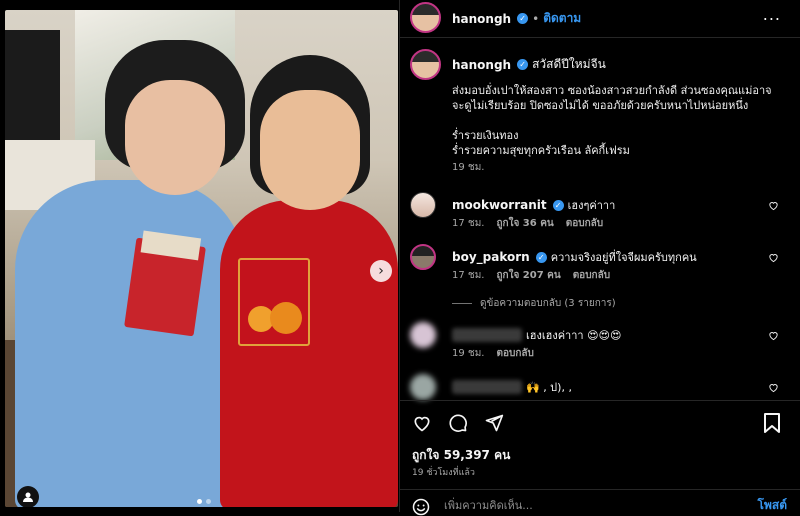  What do you see at coordinates (443, 473) in the screenshot?
I see `post-timestamp: 19 ชั่วโมงที่แล้ว` at bounding box center [443, 473].